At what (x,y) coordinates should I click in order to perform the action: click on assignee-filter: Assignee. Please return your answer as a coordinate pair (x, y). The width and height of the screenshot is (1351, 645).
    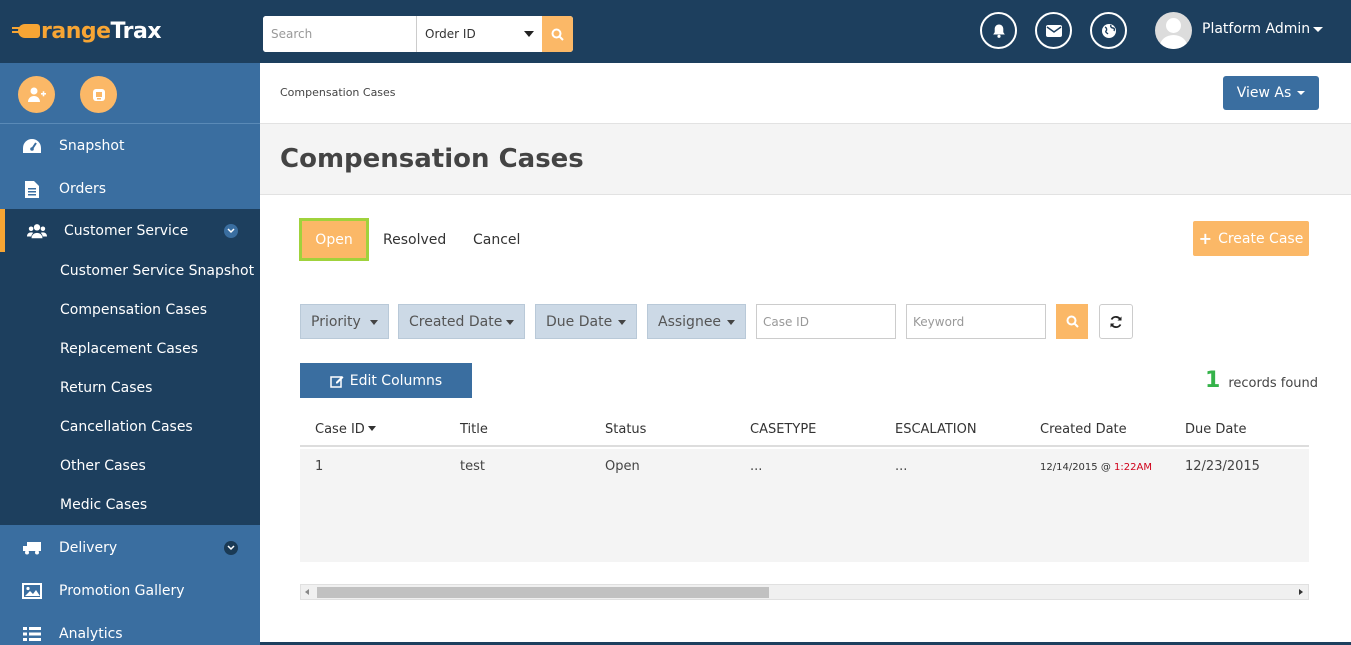
    Looking at the image, I should click on (696, 321).